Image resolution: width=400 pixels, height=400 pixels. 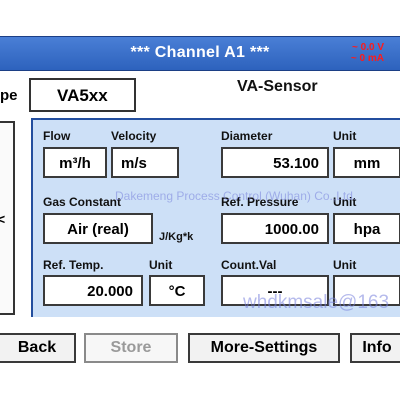 I want to click on ref-pressure-field: 1000.00, so click(x=275, y=228).